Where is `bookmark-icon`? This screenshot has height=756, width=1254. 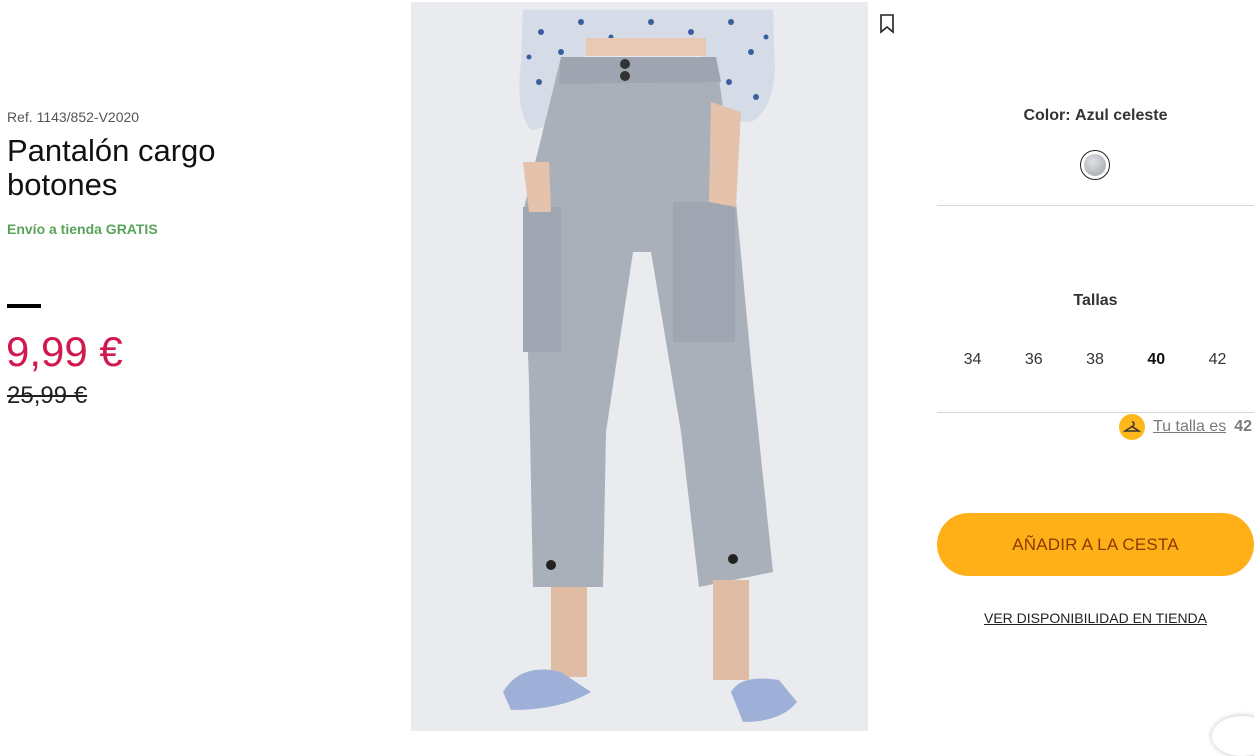 bookmark-icon is located at coordinates (887, 24).